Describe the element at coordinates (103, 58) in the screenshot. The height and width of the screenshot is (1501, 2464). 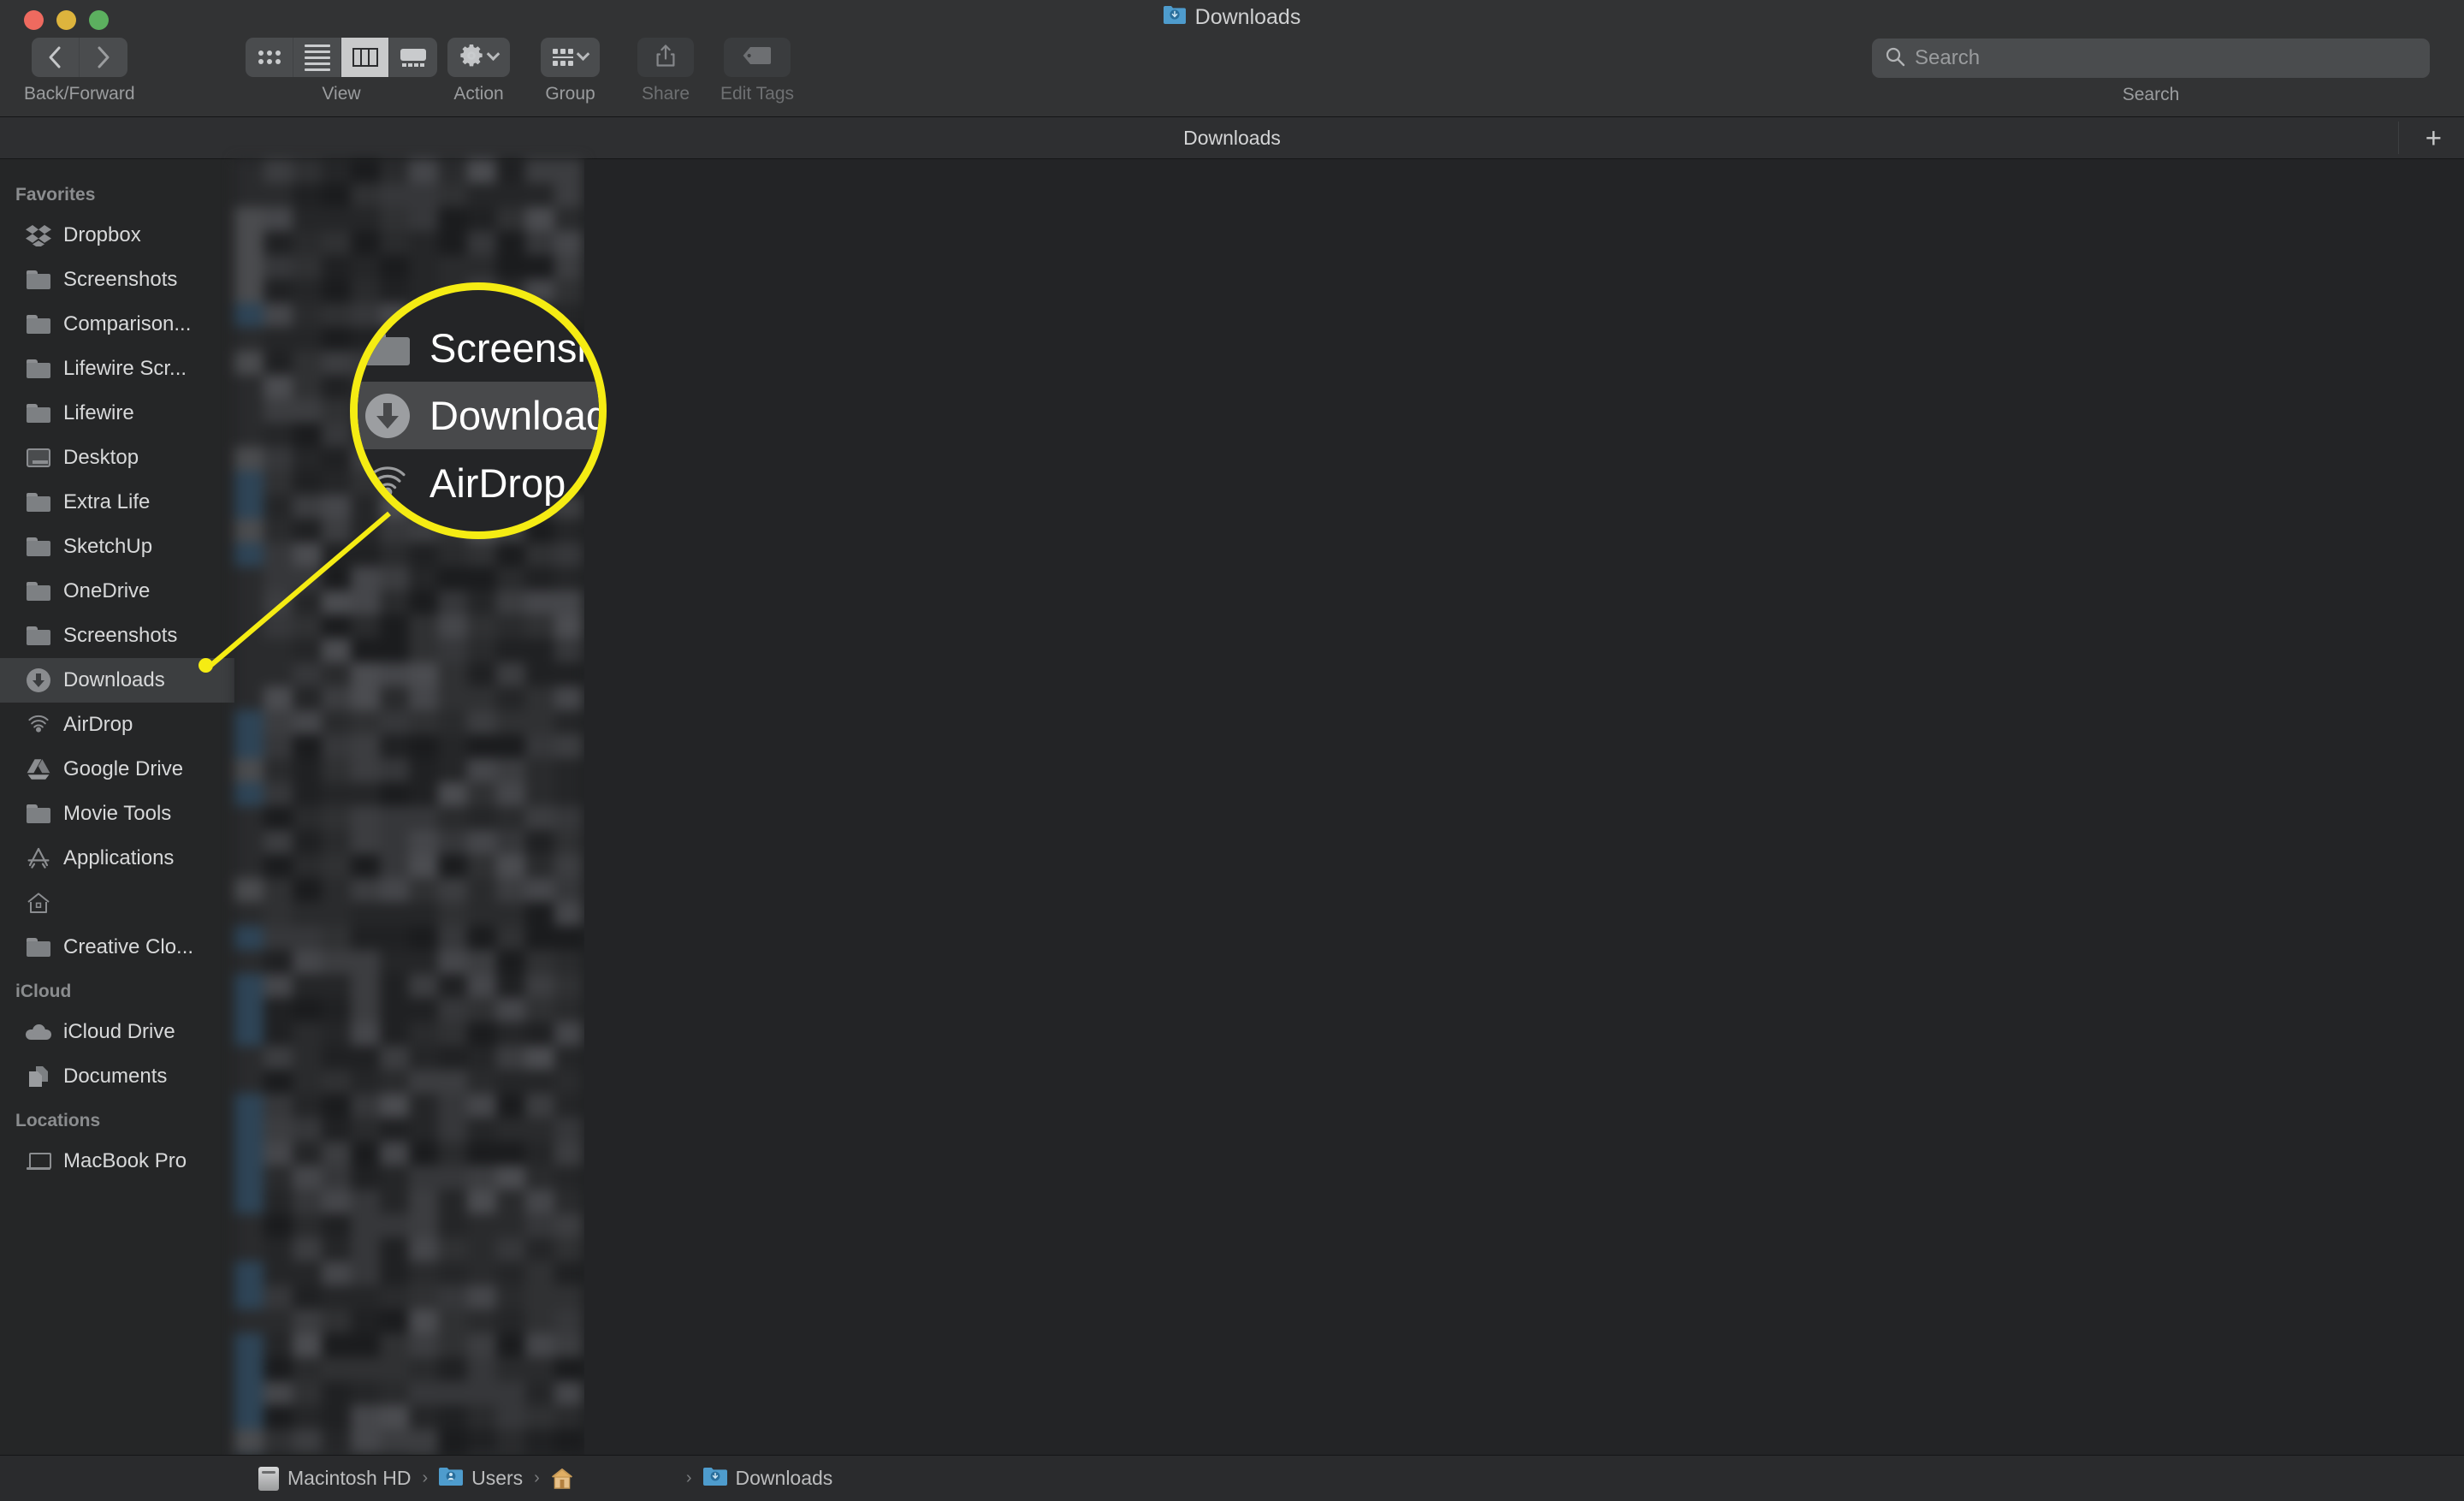
I see `forward-button` at that location.